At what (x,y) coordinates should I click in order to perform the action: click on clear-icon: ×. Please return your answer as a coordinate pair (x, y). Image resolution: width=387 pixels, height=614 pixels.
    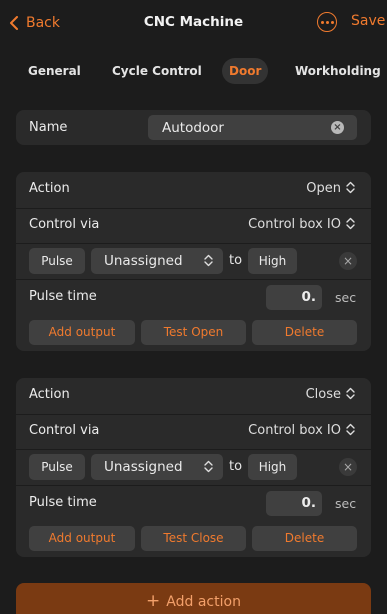
    Looking at the image, I should click on (337, 127).